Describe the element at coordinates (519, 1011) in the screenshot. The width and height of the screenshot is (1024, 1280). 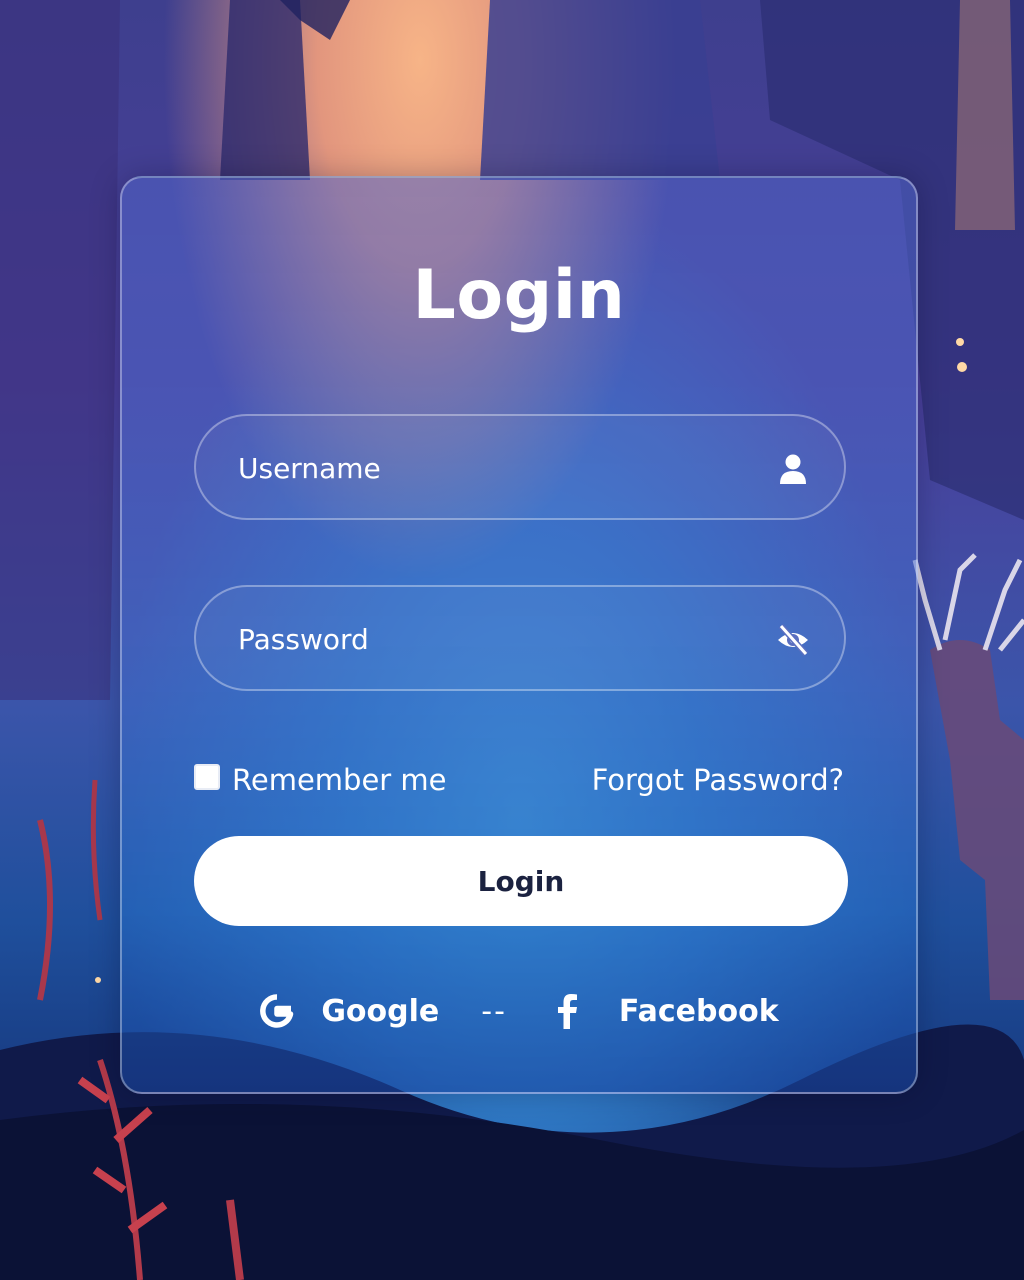
I see `social-login: Google -- Facebook` at that location.